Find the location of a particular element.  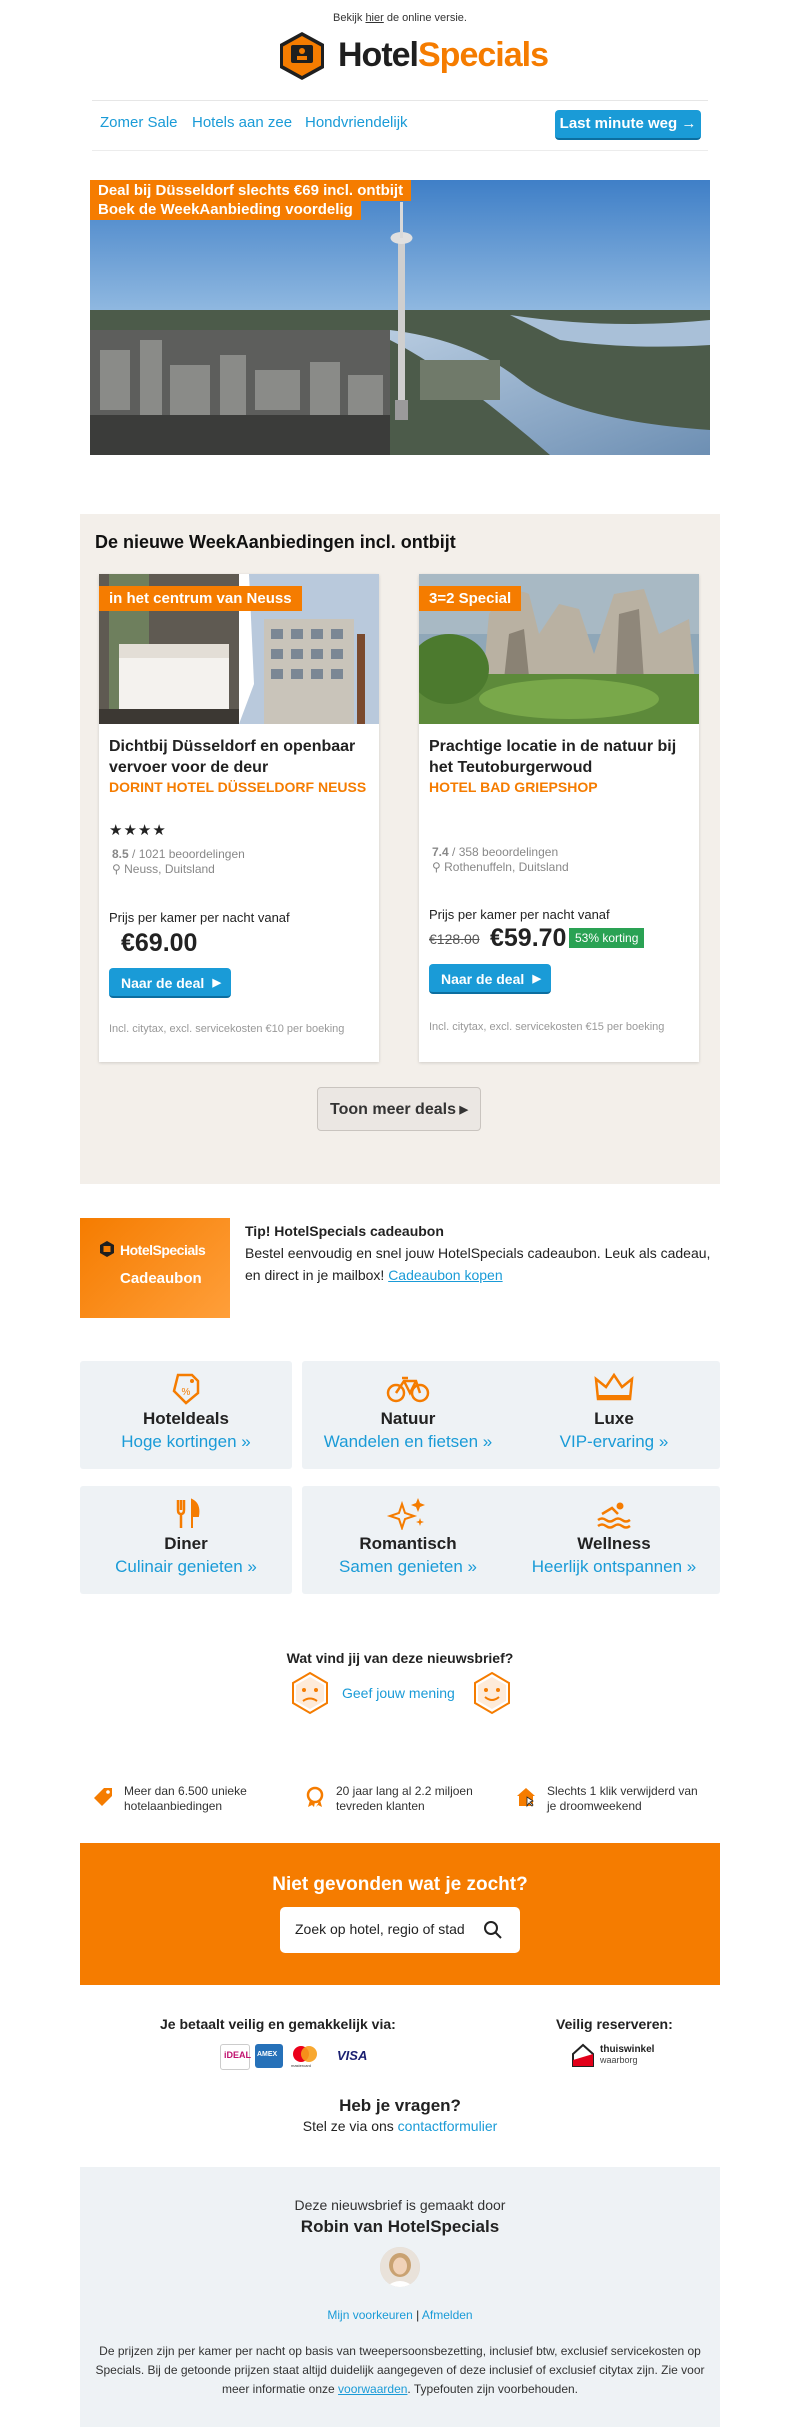

review-count: / 1021 beoordelingen is located at coordinates (186, 854).